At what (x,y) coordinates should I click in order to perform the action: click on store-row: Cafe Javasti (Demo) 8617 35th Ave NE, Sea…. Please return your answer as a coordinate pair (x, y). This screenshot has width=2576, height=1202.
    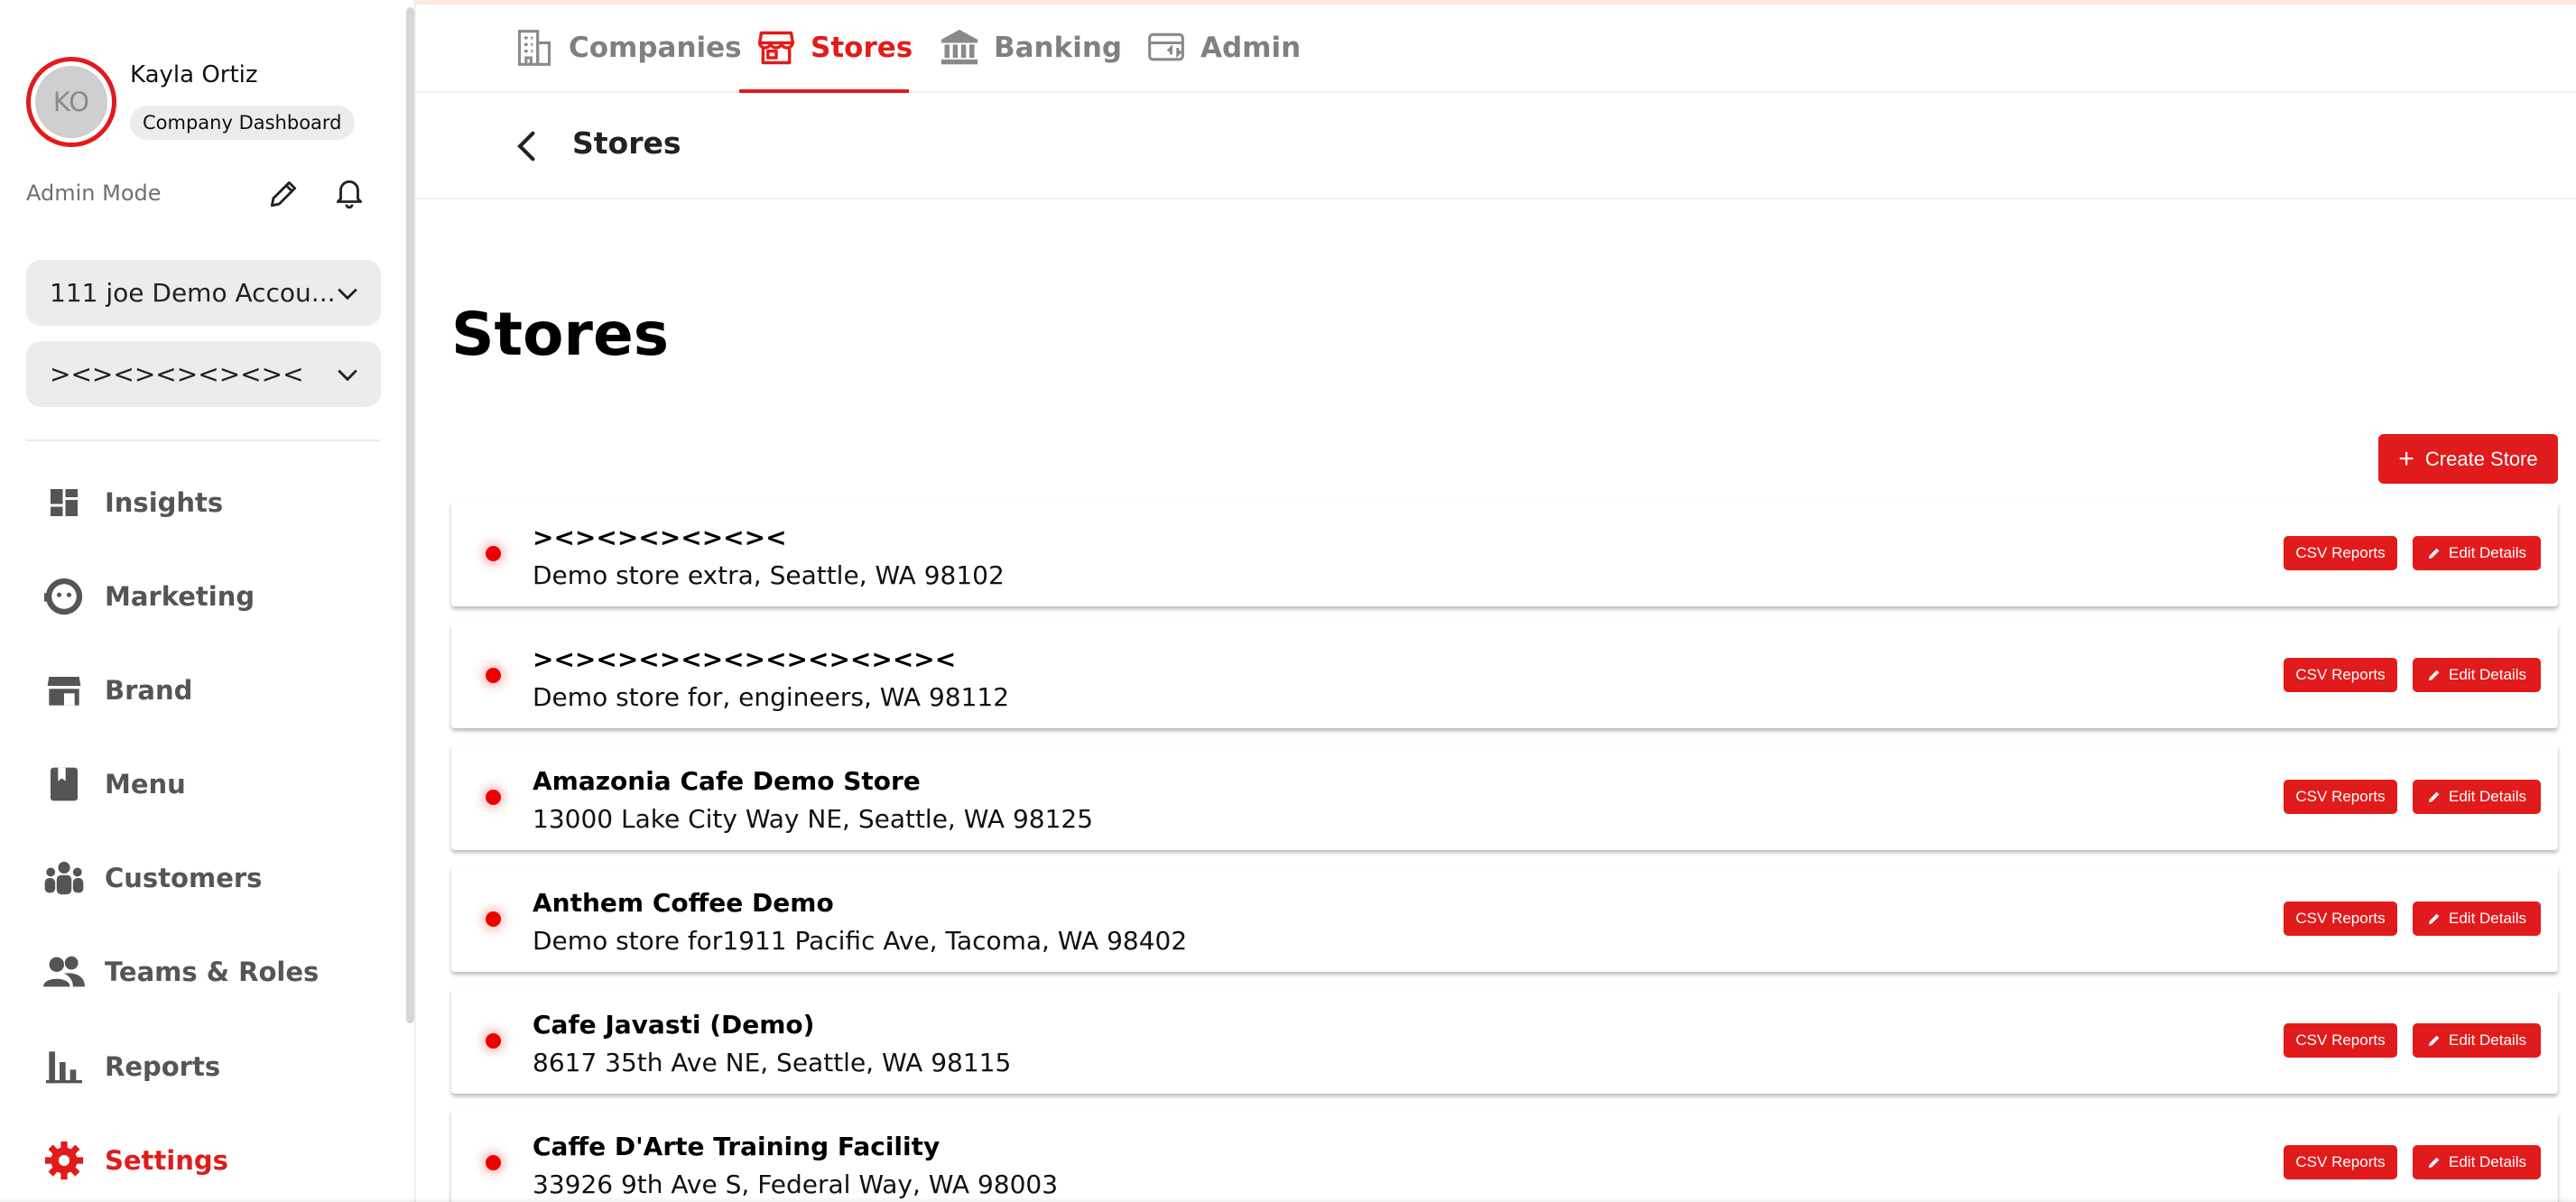
    Looking at the image, I should click on (1504, 1041).